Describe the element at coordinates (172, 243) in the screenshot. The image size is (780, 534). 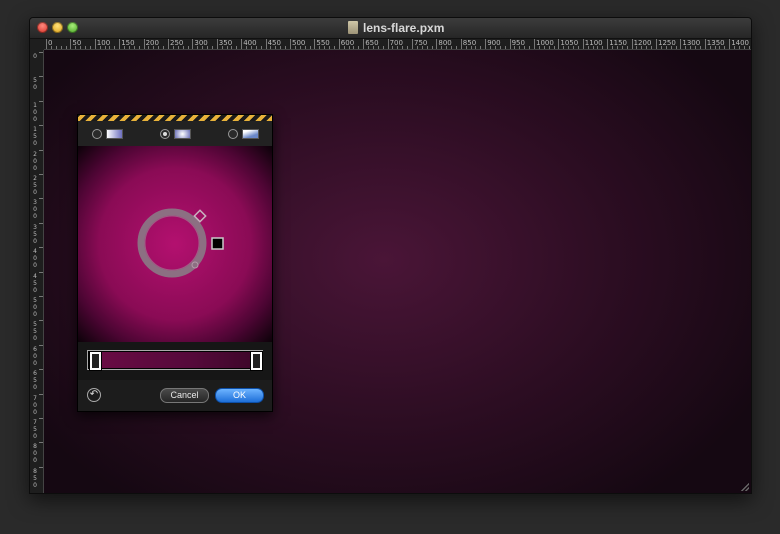
I see `gradient-radius-ring` at that location.